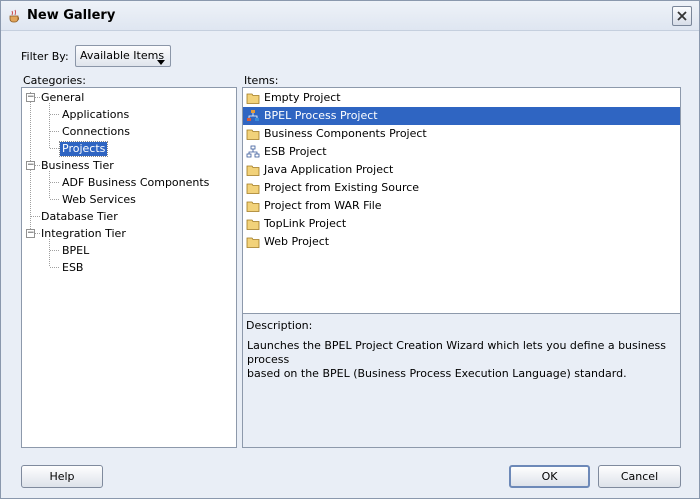 This screenshot has height=499, width=700. What do you see at coordinates (461, 224) in the screenshot?
I see `list-item-toplink-project: TopLink Project` at bounding box center [461, 224].